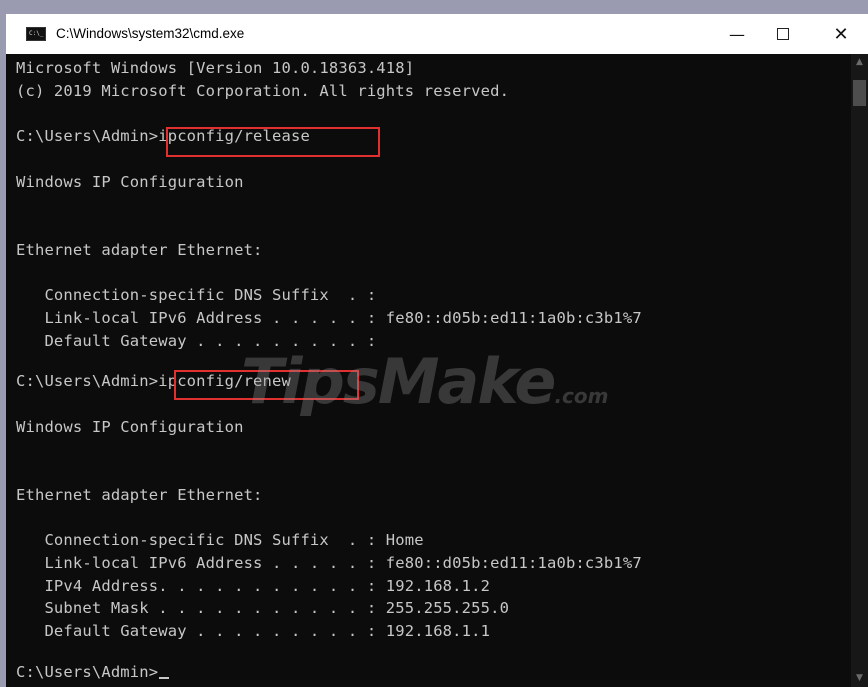 The height and width of the screenshot is (687, 868). Describe the element at coordinates (150, 33) in the screenshot. I see `window-title: C:\Windows\system32\cmd.exe` at that location.